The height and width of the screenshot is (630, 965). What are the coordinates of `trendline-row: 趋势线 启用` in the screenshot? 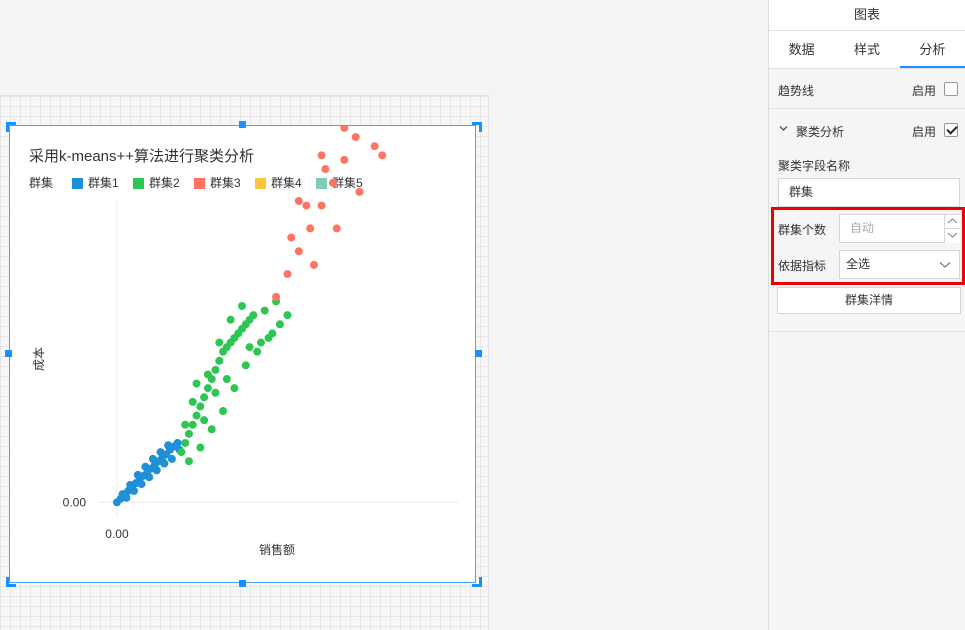 It's located at (867, 89).